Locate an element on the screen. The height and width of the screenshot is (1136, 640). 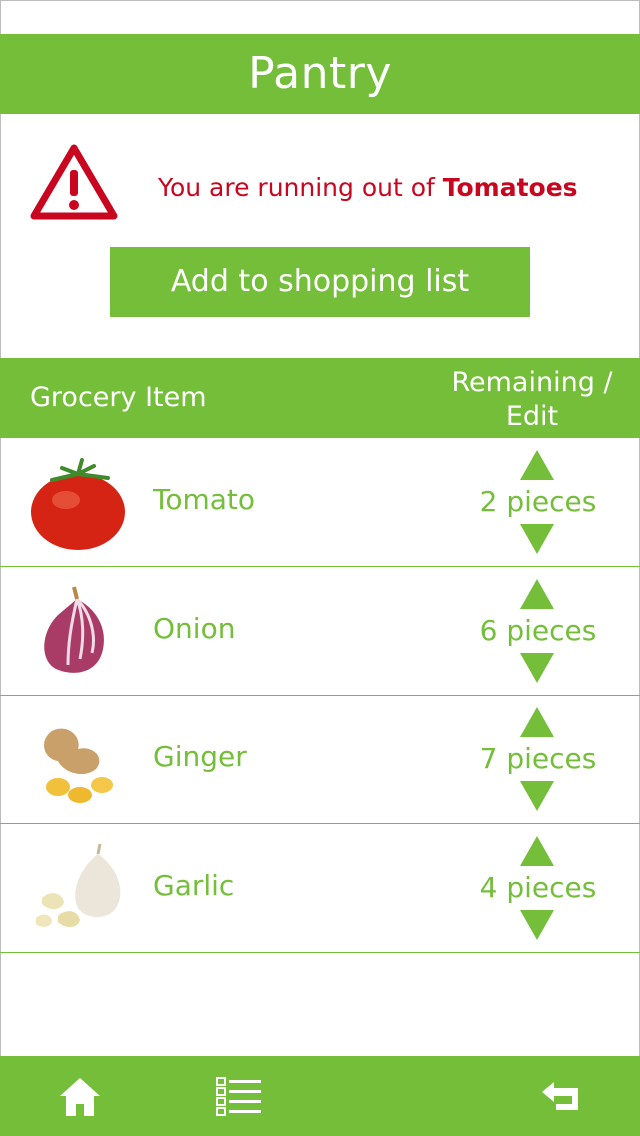
table-header: Grocery Item Remaining / Edit is located at coordinates (320, 398).